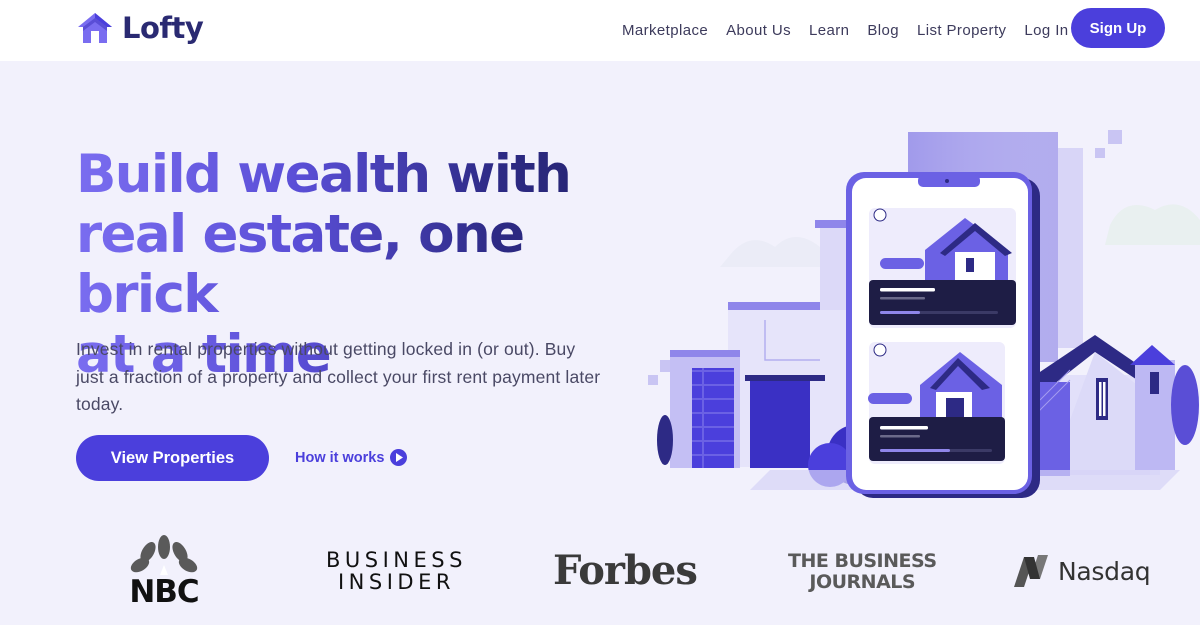 This screenshot has height=625, width=1200. What do you see at coordinates (961, 30) in the screenshot?
I see `nav-list-property: List Property` at bounding box center [961, 30].